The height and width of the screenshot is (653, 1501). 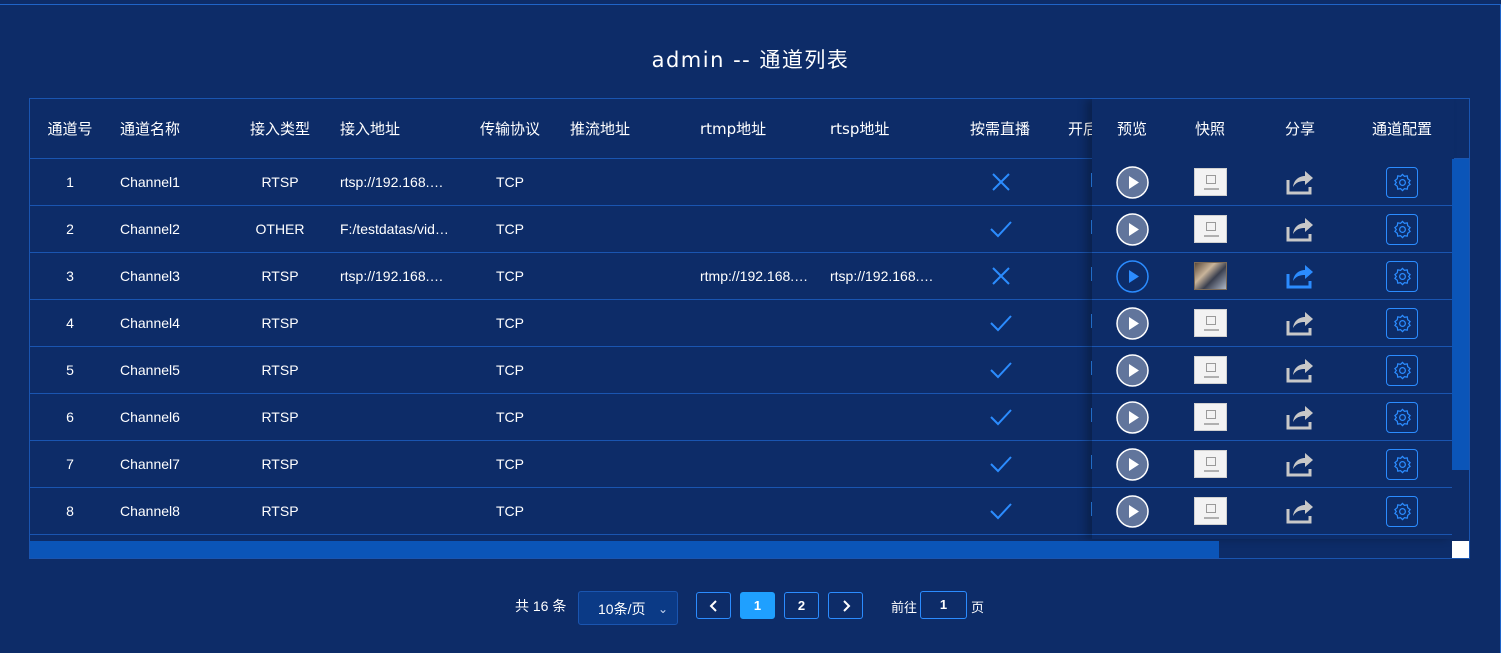 What do you see at coordinates (150, 464) in the screenshot?
I see `cell-channel-name: Channel7` at bounding box center [150, 464].